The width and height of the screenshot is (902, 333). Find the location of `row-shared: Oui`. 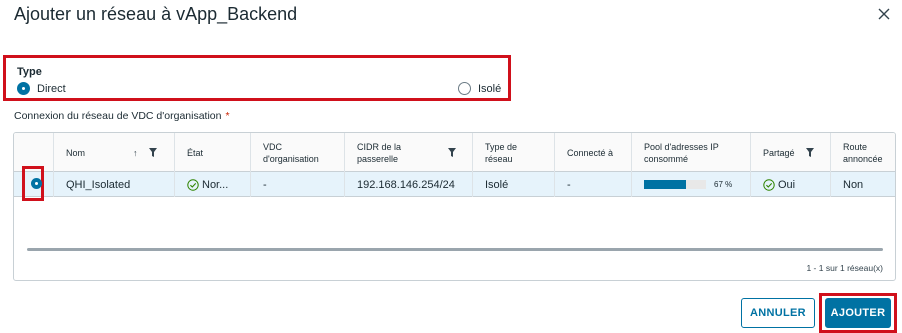

row-shared: Oui is located at coordinates (790, 184).